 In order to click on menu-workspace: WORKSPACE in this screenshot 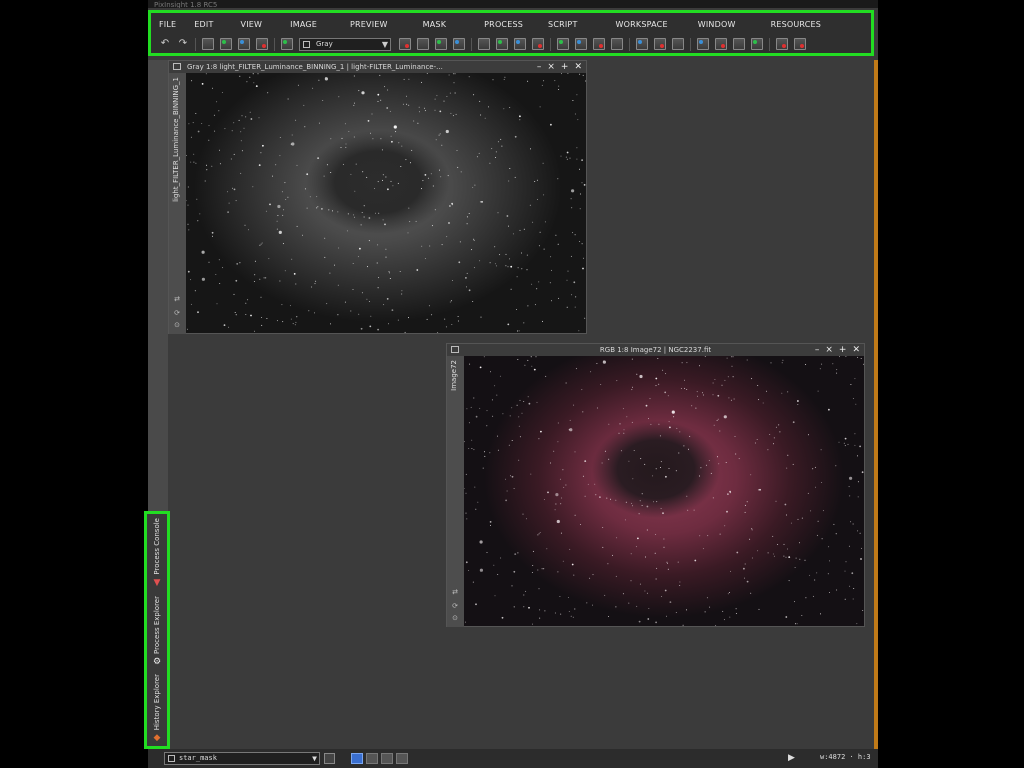, I will do `click(642, 25)`.